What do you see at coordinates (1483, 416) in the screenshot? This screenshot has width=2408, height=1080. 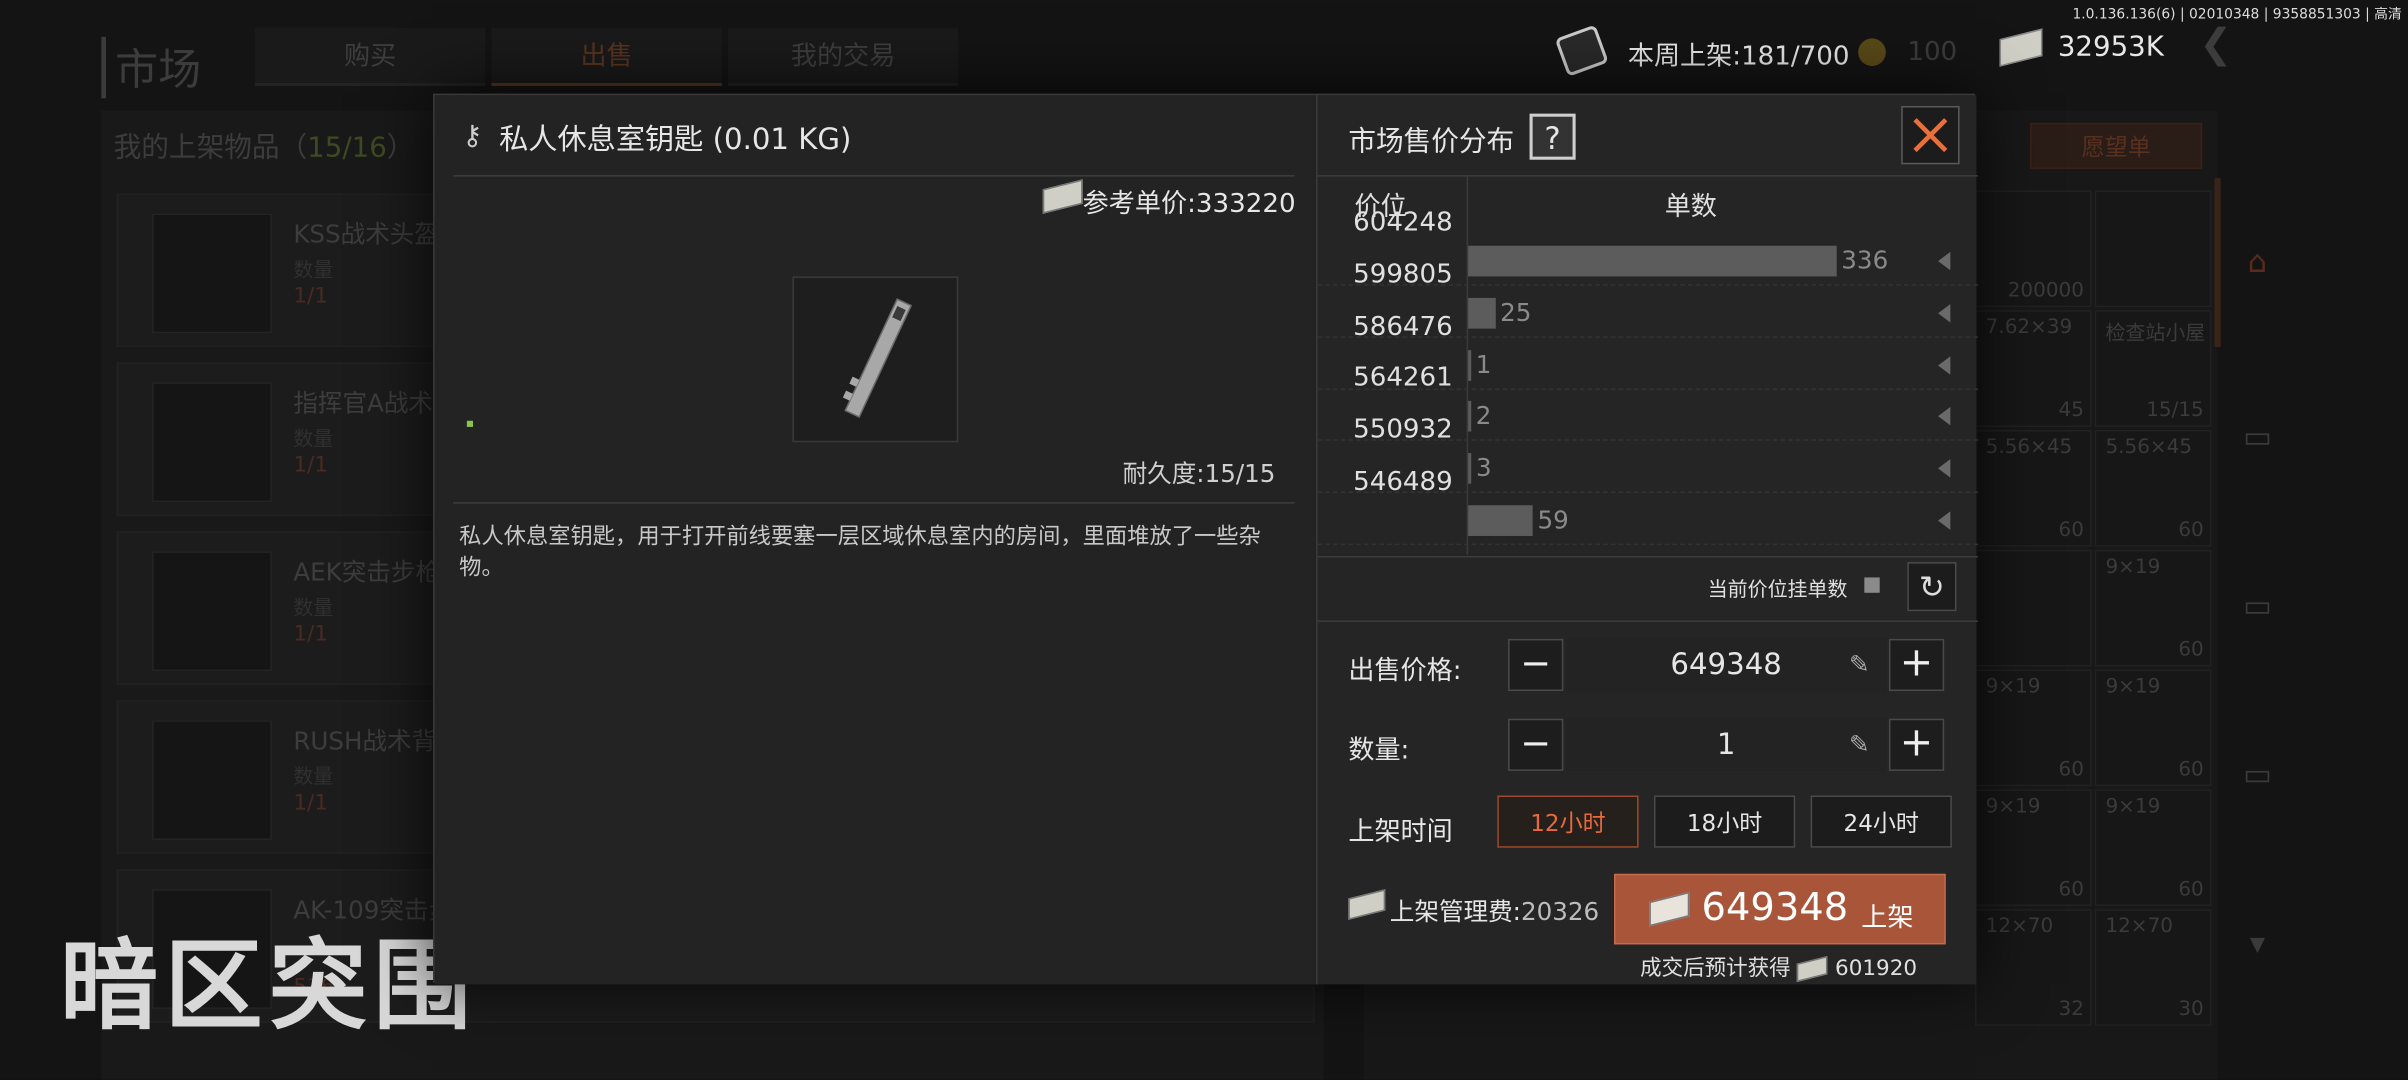 I see `price-level-count: 2` at bounding box center [1483, 416].